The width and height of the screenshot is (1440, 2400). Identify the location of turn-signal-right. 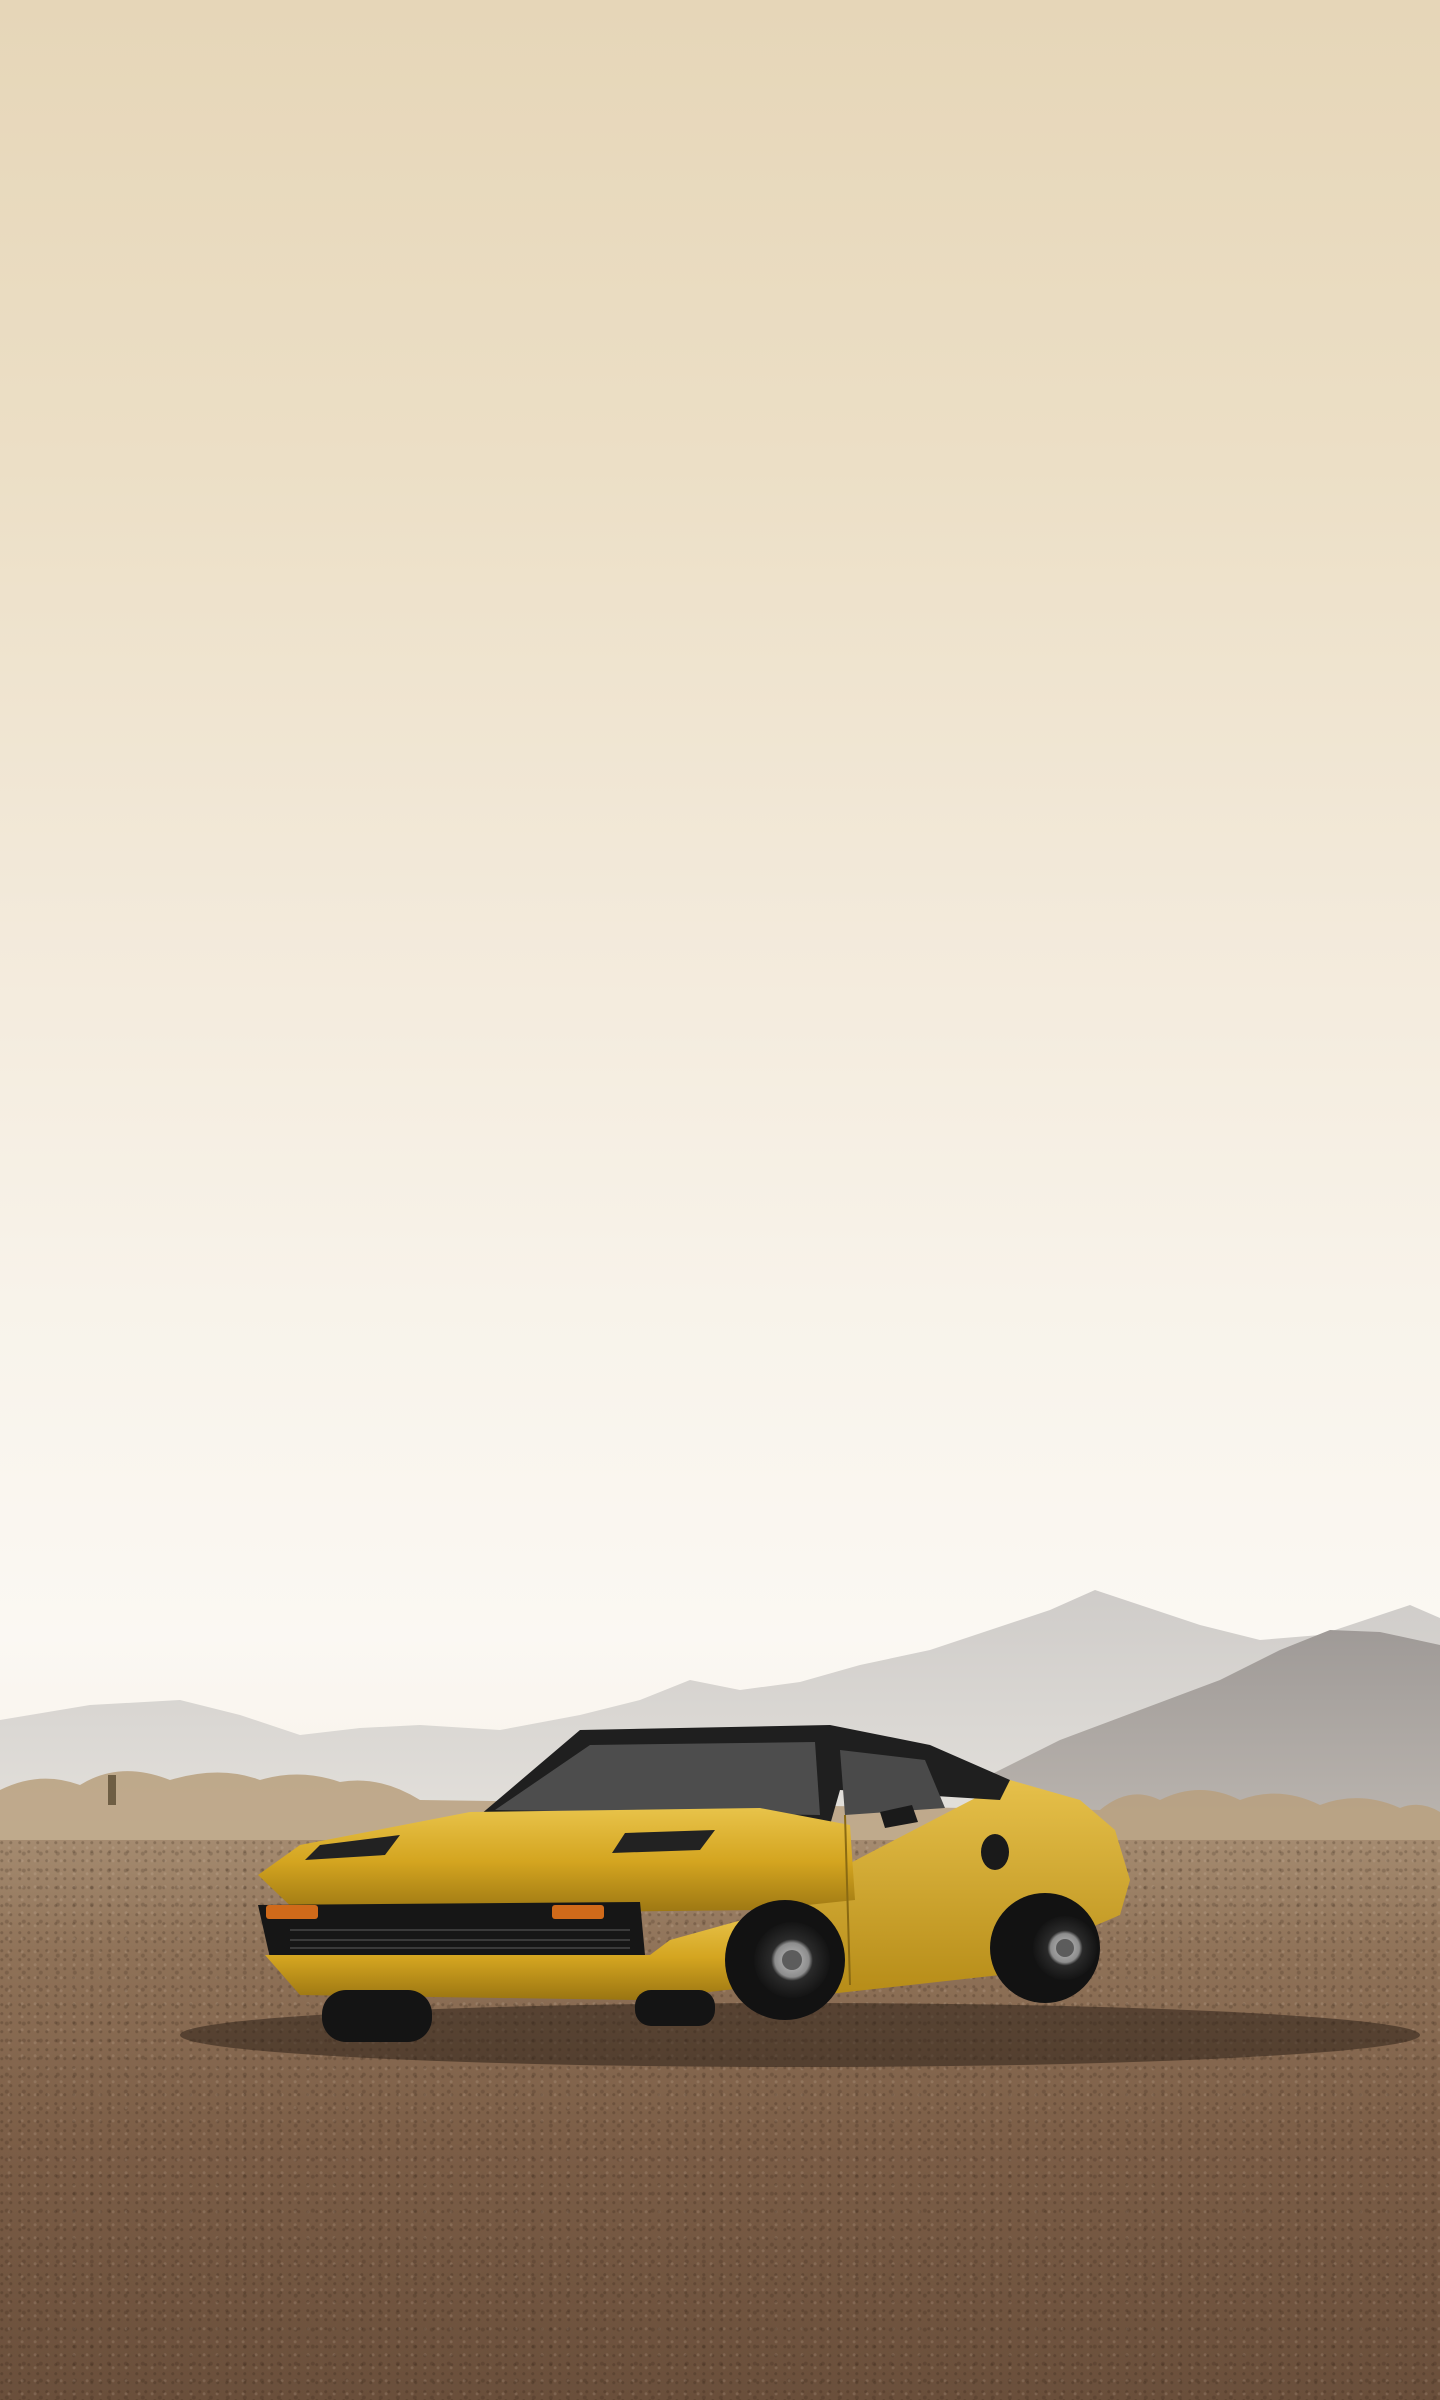
(578, 1912).